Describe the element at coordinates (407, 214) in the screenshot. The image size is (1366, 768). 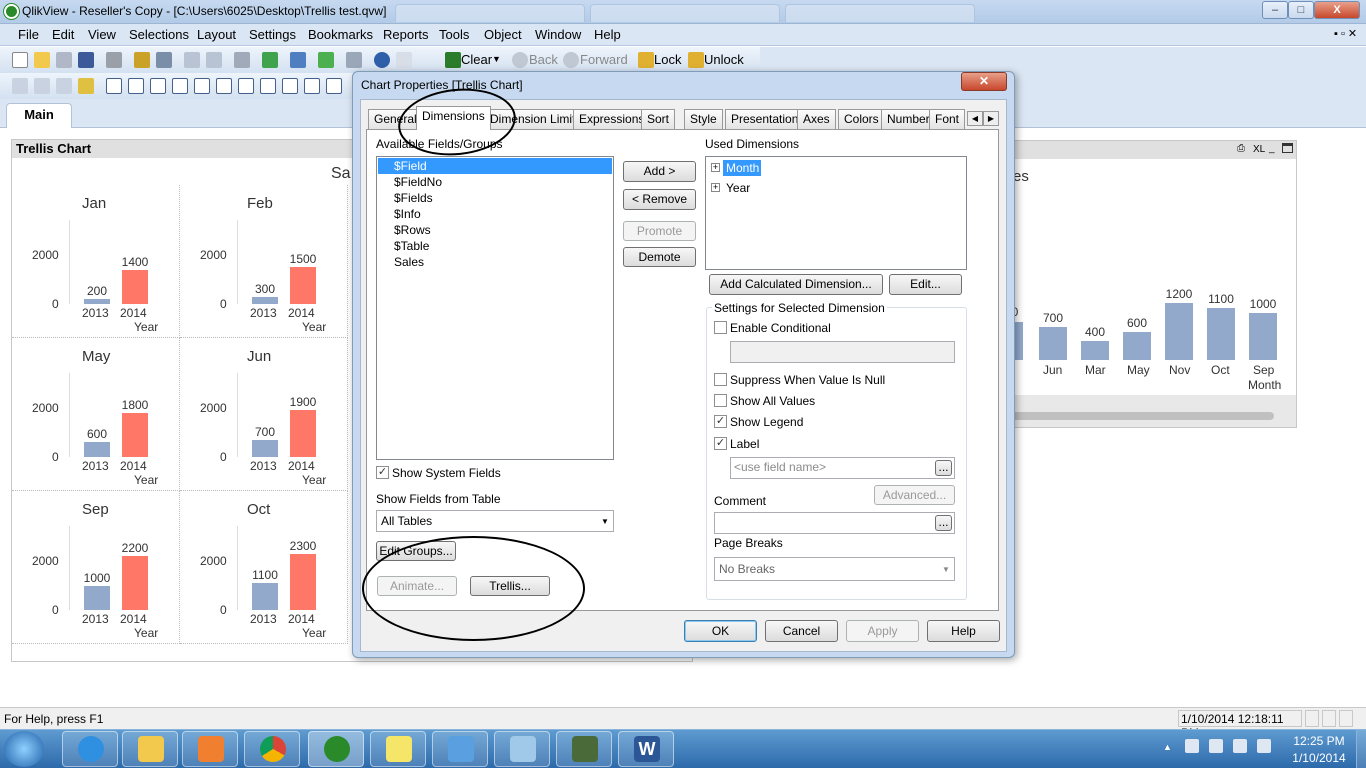
I see `list-item: $Info` at that location.